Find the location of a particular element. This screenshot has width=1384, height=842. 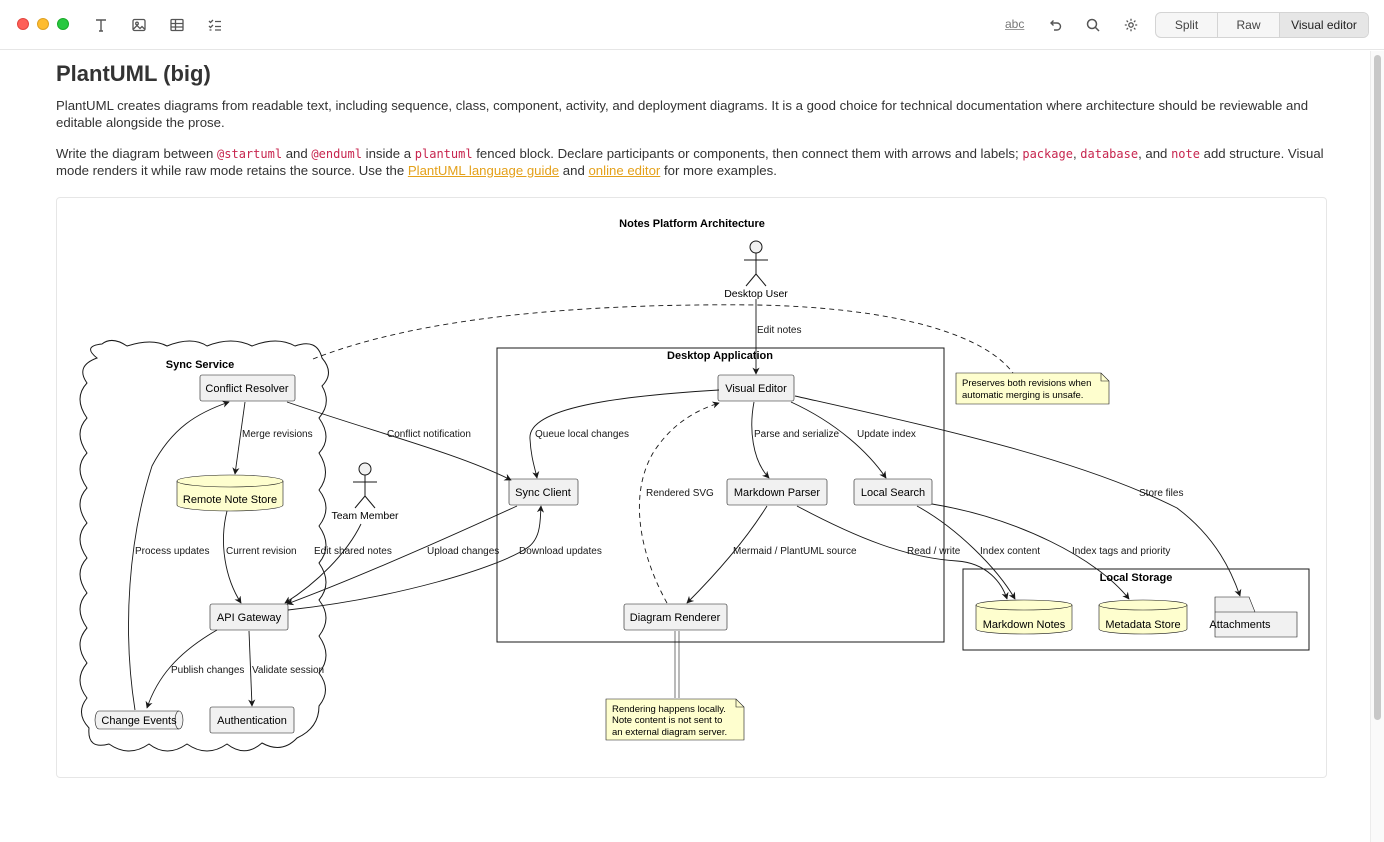

metadata-store-db: Metadata Store is located at coordinates (1143, 617).